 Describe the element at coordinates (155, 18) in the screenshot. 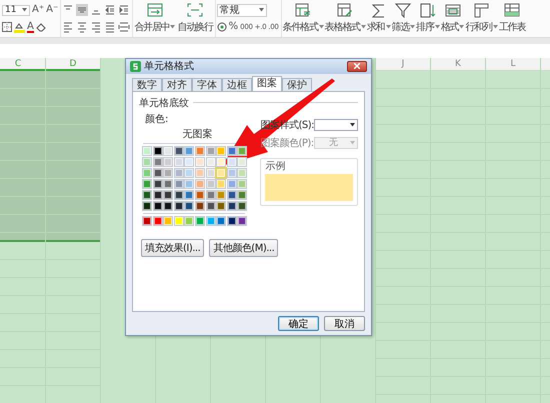

I see `merge-center-button: 合并居中` at that location.